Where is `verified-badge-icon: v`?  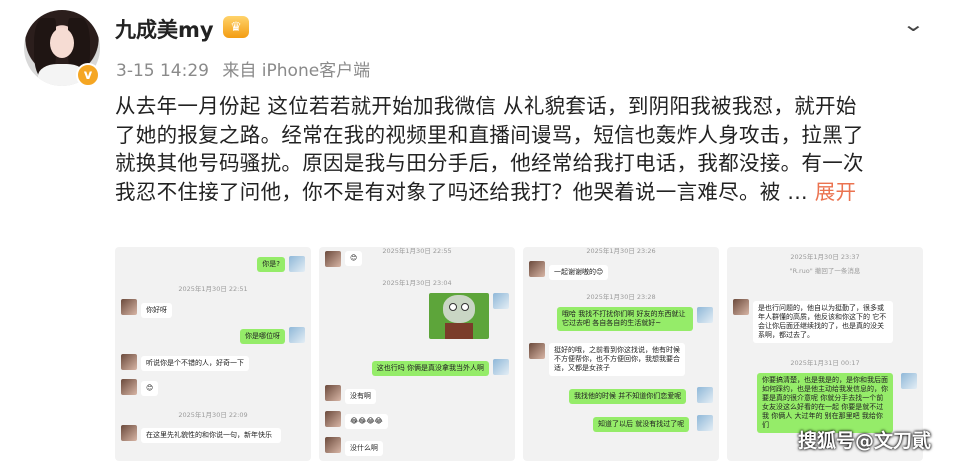
verified-badge-icon: v is located at coordinates (88, 75).